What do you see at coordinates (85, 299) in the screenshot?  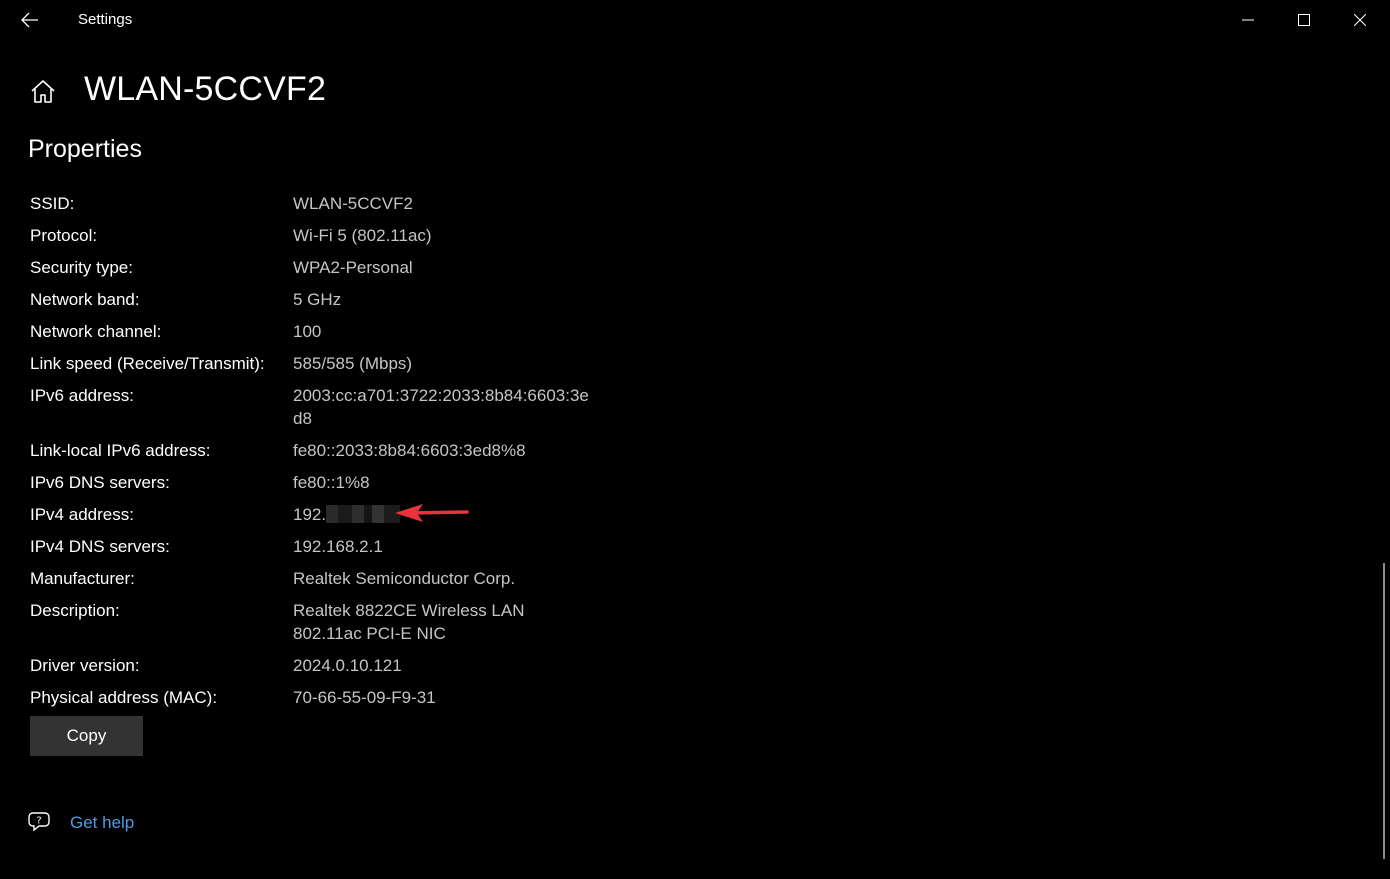 I see `property-label: Network band:` at bounding box center [85, 299].